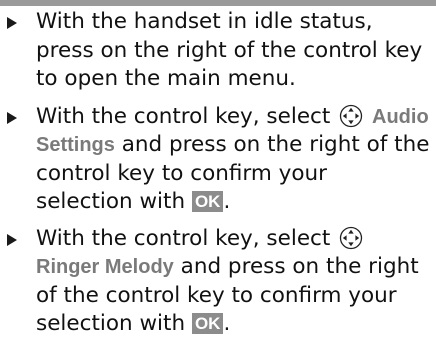 The image size is (436, 347). What do you see at coordinates (218, 3) in the screenshot?
I see `top-divider-bar` at bounding box center [218, 3].